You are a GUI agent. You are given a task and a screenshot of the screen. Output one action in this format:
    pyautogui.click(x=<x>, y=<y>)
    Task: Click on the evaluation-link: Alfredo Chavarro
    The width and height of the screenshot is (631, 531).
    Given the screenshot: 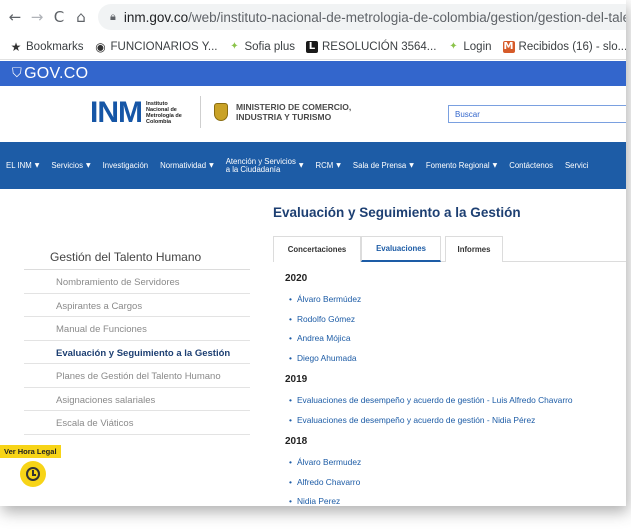 What is the action you would take?
    pyautogui.click(x=324, y=482)
    